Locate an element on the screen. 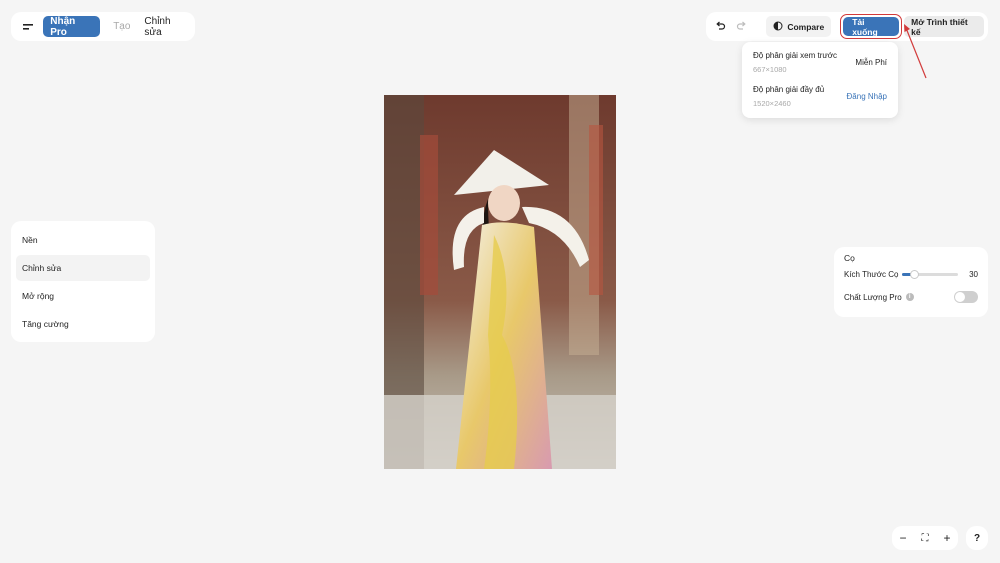 The width and height of the screenshot is (1000, 563). option-title: Độ phân giải đầy đủ is located at coordinates (789, 89).